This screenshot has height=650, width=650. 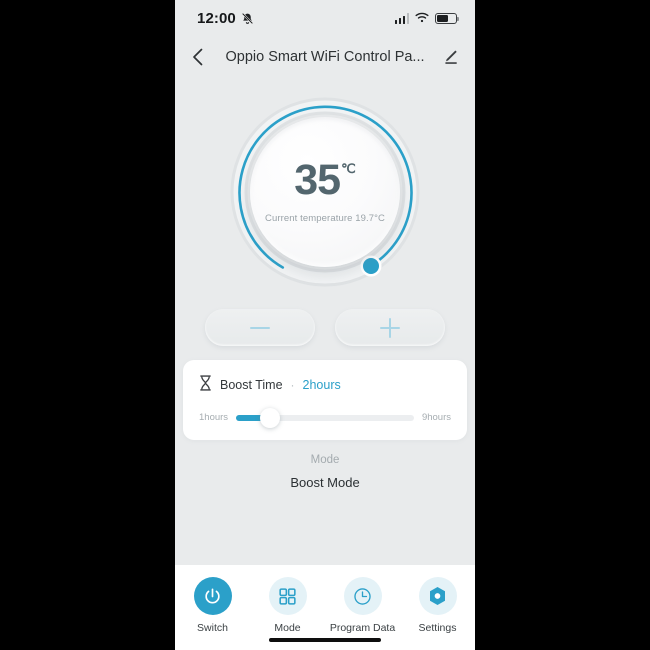 What do you see at coordinates (348, 168) in the screenshot?
I see `temperature-unit: ℃` at bounding box center [348, 168].